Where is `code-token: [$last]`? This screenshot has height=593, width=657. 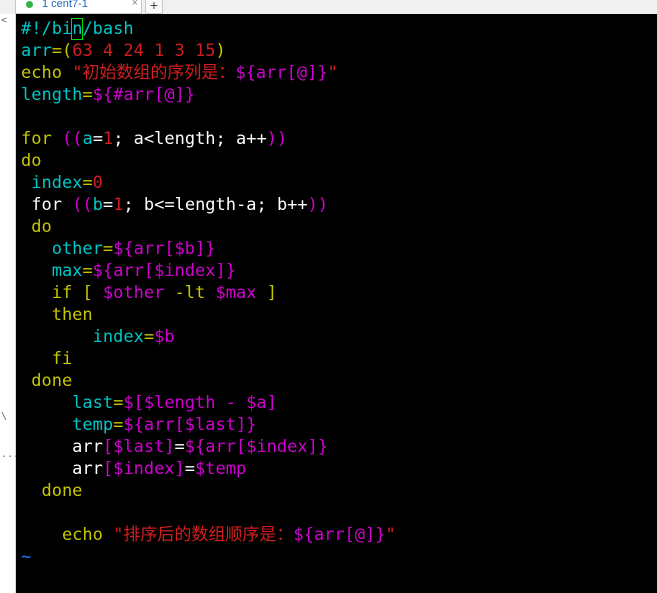 code-token: [$last] is located at coordinates (138, 447).